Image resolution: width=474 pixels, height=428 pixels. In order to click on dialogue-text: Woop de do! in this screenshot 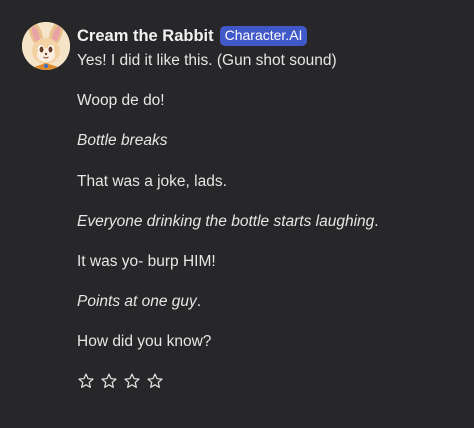, I will do `click(121, 101)`.